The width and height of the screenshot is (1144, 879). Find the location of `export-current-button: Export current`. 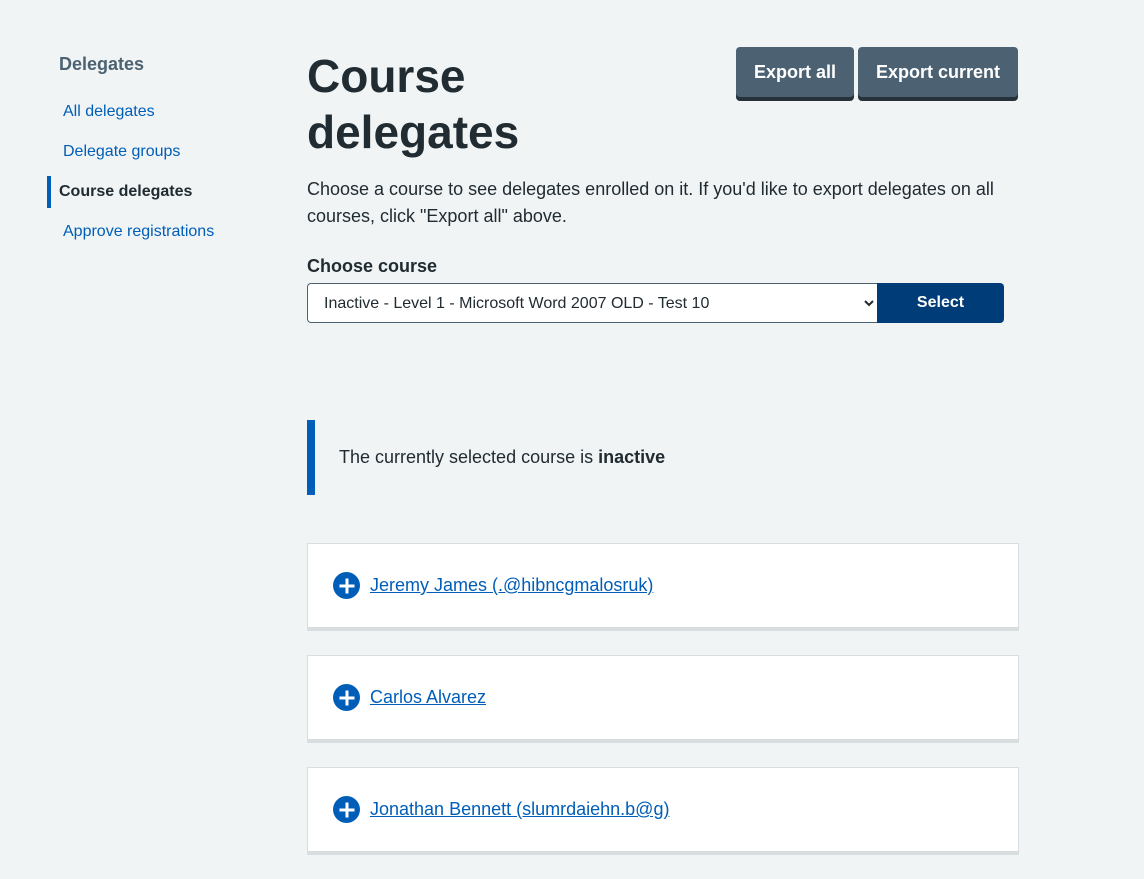

export-current-button: Export current is located at coordinates (937, 72).